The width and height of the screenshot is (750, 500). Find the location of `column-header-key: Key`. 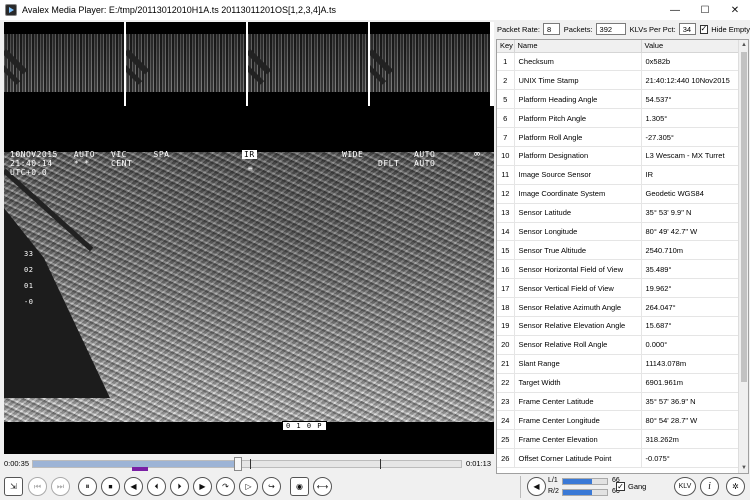

column-header-key: Key is located at coordinates (506, 46).